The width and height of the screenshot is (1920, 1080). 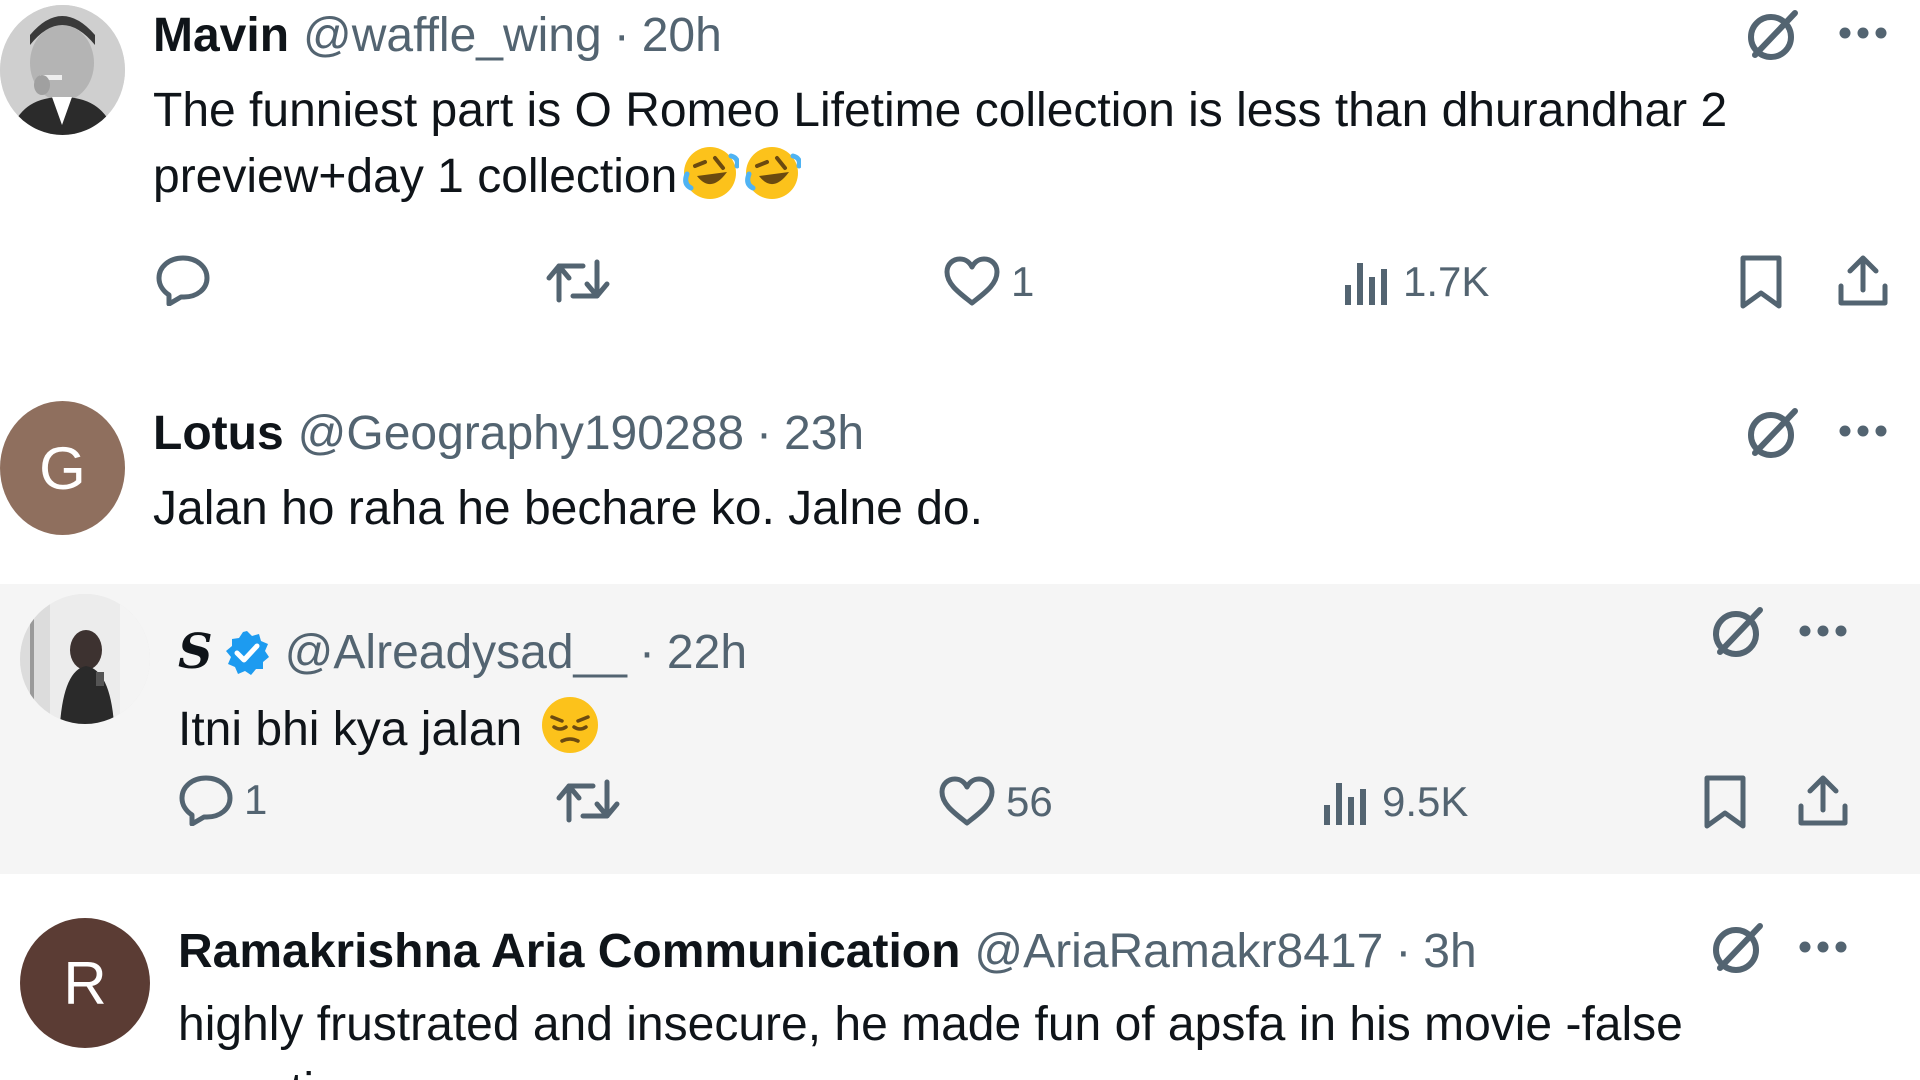 I want to click on display-name: Mavin, so click(x=221, y=36).